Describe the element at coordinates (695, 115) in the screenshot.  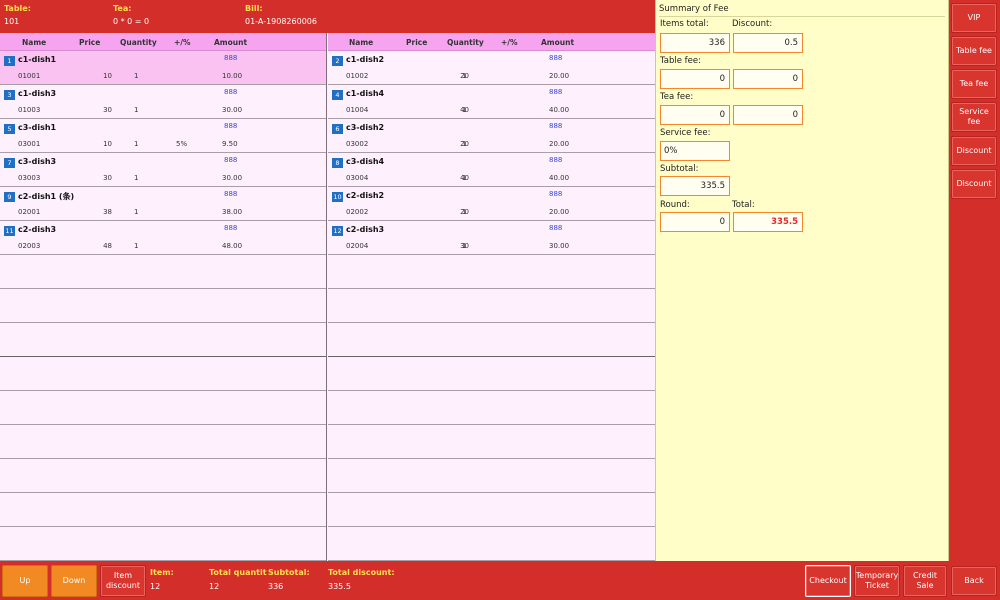
I see `tea-fee-field-a: 0` at that location.